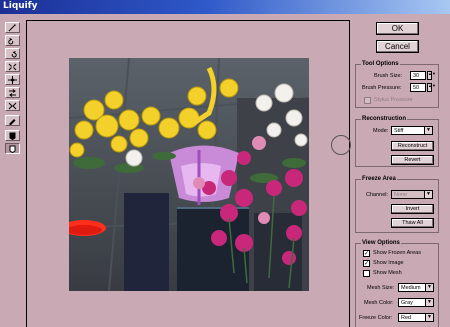  I want to click on thaw-brush-icon, so click(12, 149).